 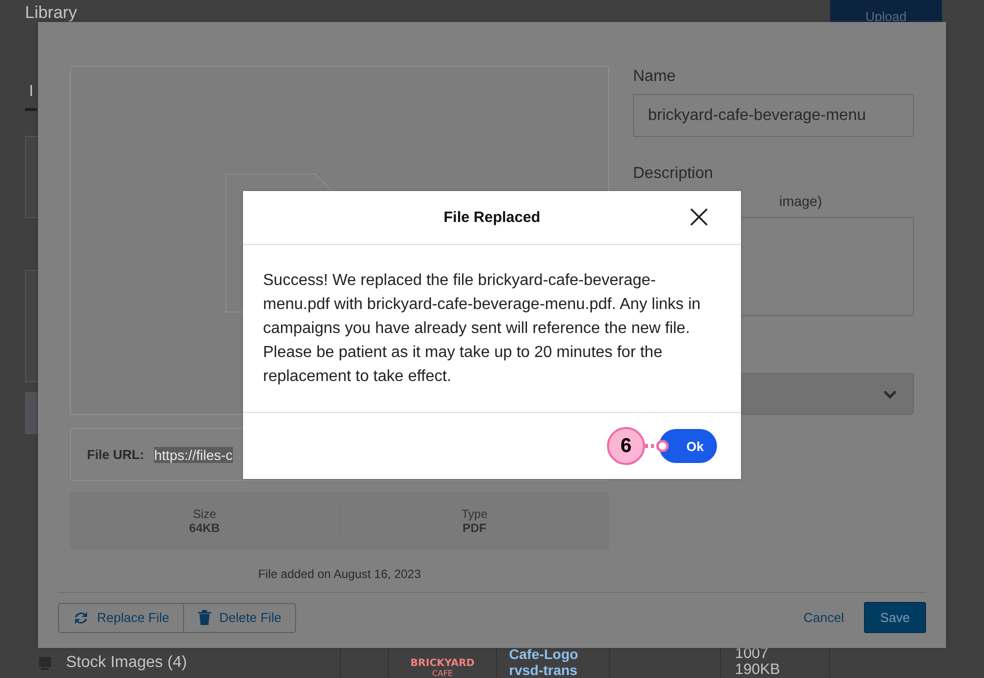 What do you see at coordinates (699, 217) in the screenshot?
I see `close-button` at bounding box center [699, 217].